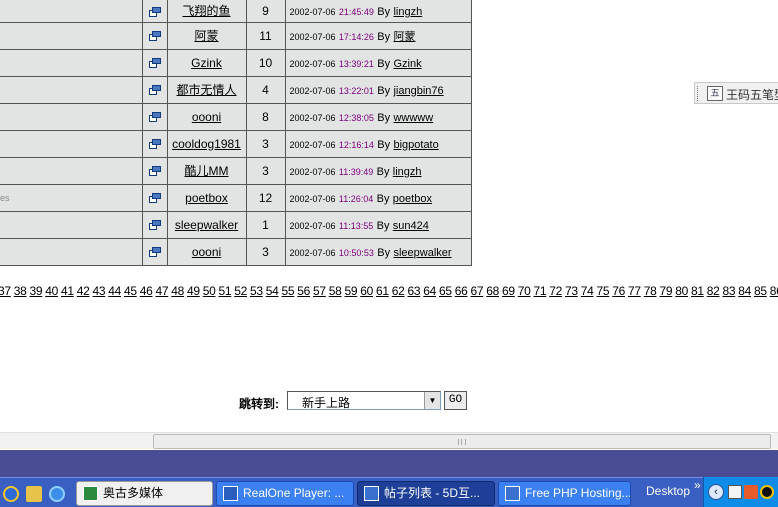  I want to click on page-link: 79, so click(666, 291).